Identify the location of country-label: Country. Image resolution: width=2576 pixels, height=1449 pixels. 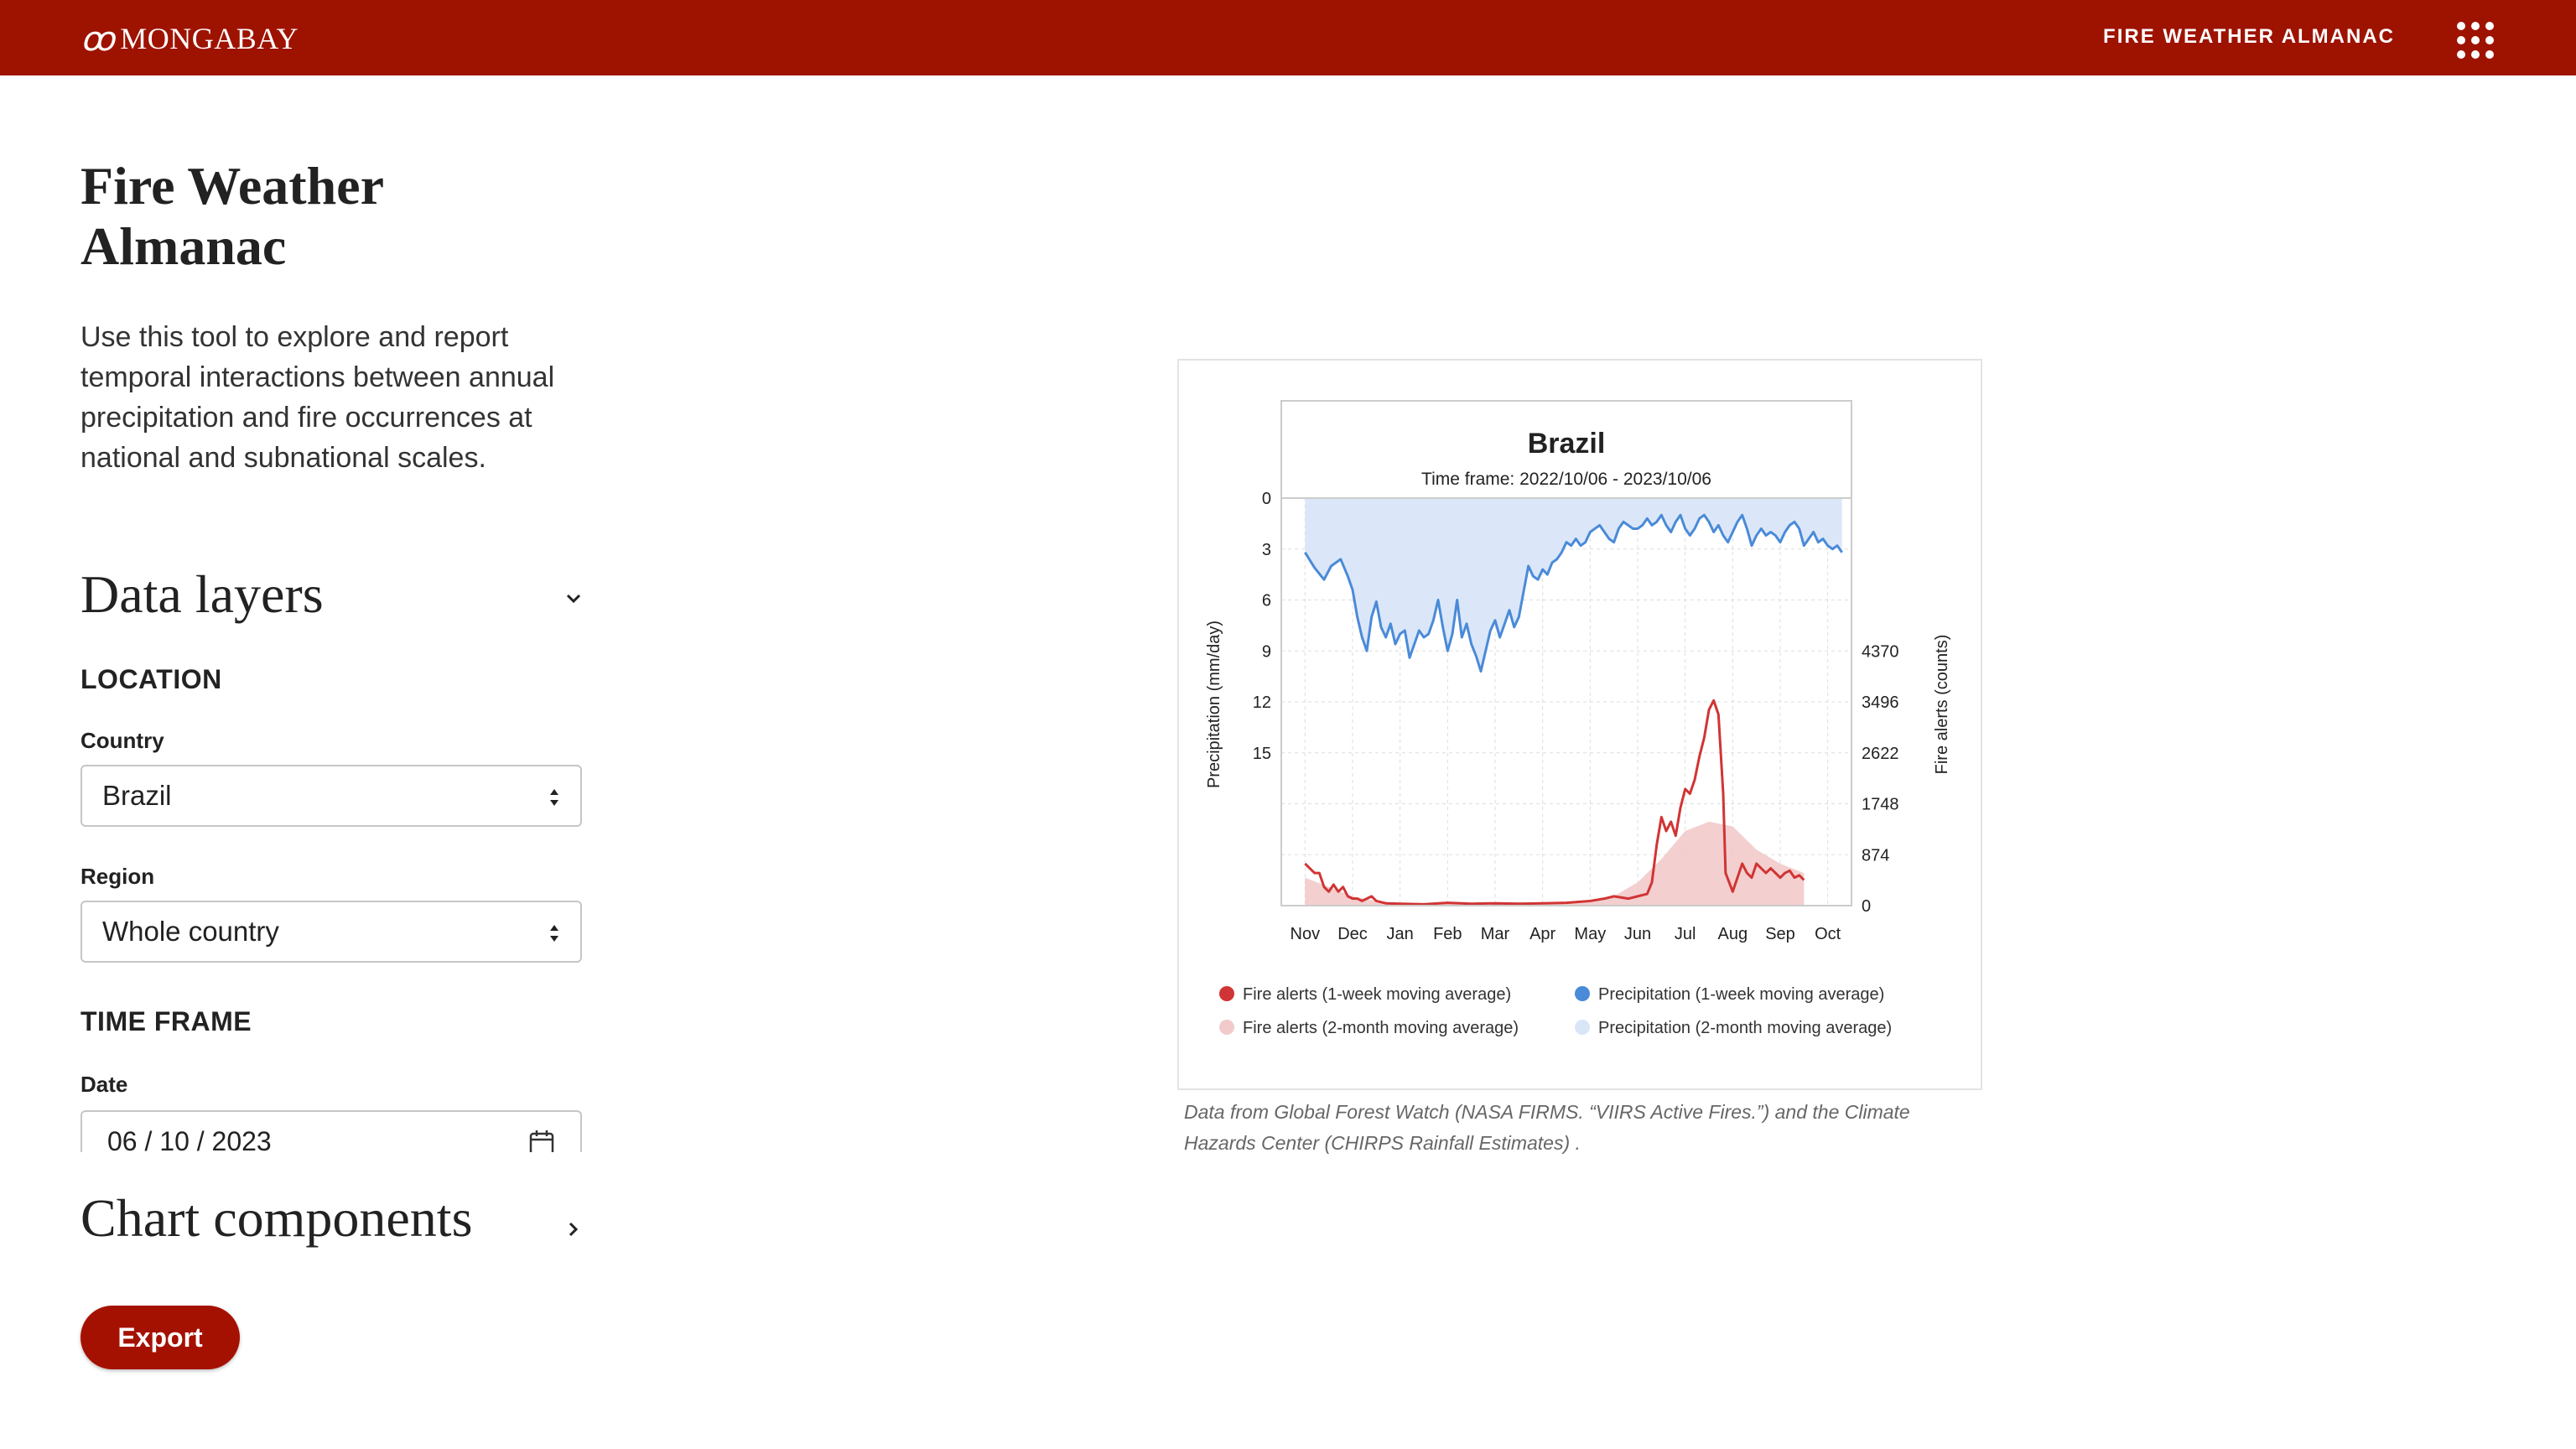
(122, 740).